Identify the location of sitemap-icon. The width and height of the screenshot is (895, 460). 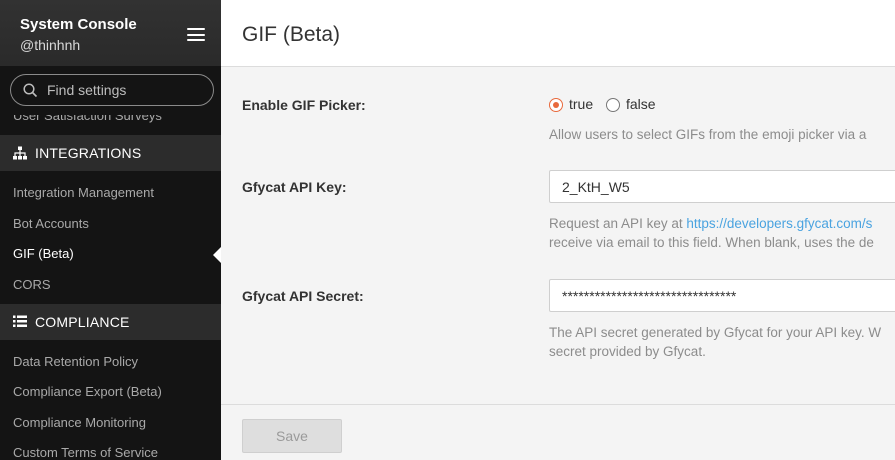
(20, 154).